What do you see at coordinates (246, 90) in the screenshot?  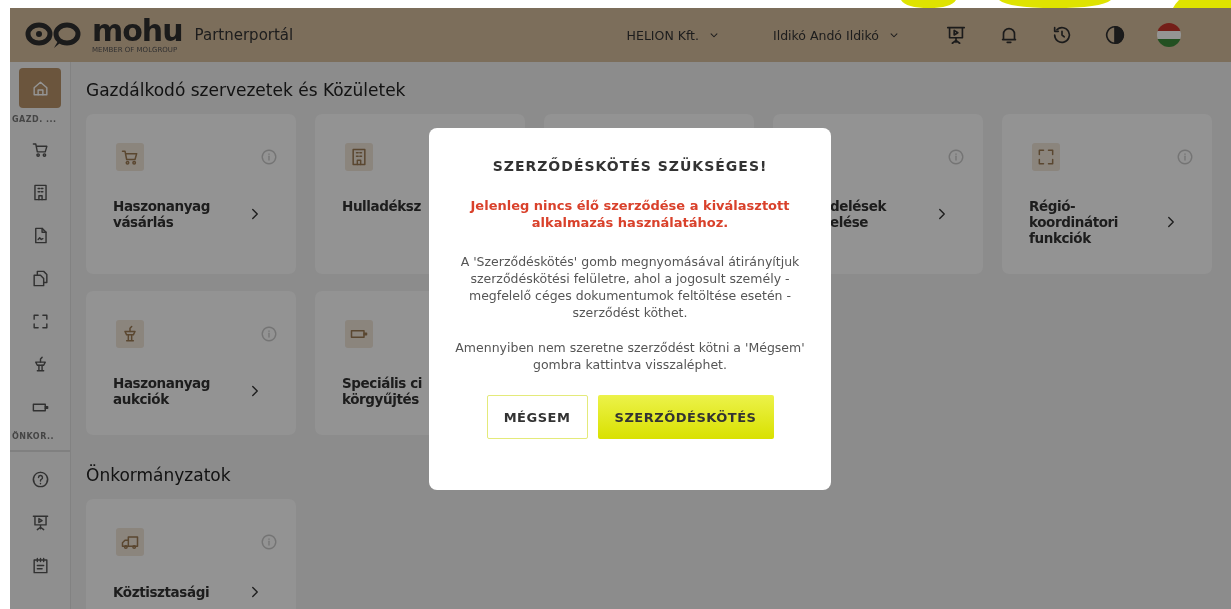 I see `section-title: Gazdálkodó szervezetek és Közületek` at bounding box center [246, 90].